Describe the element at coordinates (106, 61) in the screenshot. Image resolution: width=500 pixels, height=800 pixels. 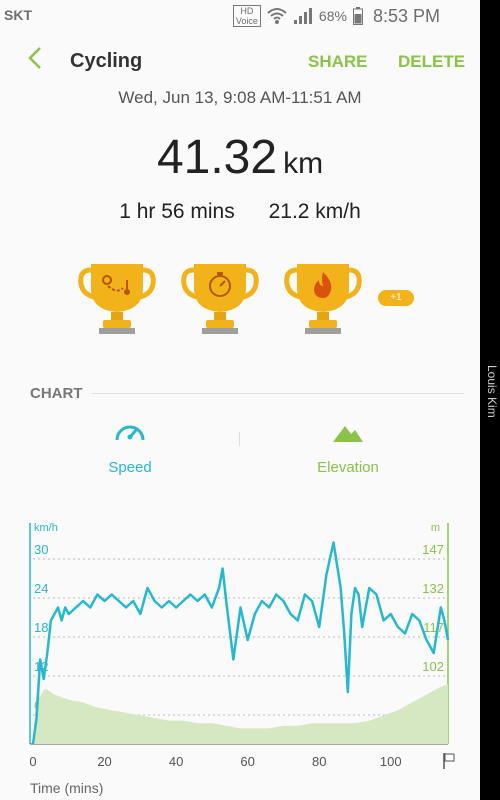
I see `page-title: Cycling` at that location.